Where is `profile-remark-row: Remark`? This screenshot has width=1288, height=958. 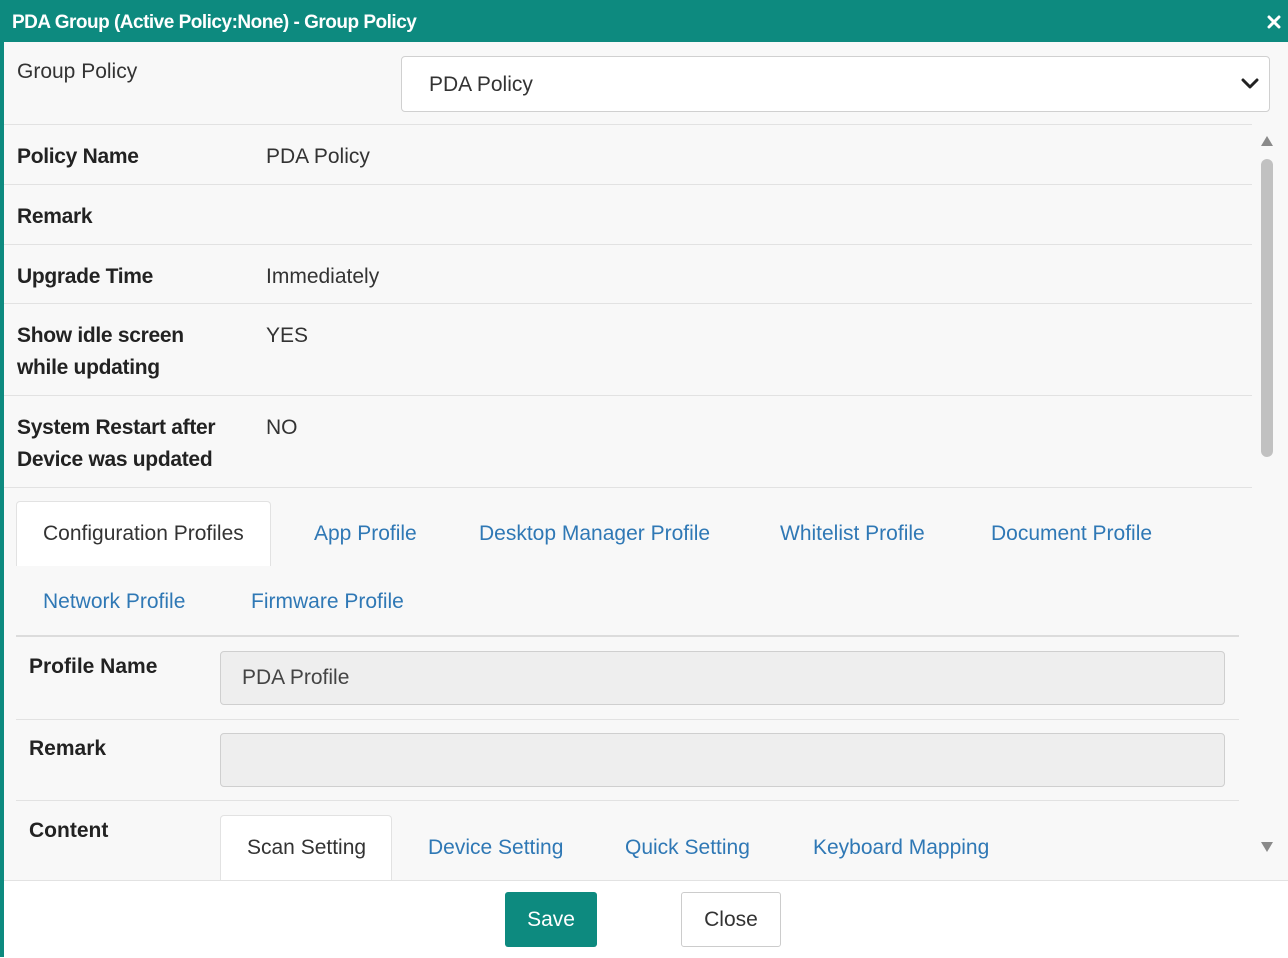
profile-remark-row: Remark is located at coordinates (627, 760).